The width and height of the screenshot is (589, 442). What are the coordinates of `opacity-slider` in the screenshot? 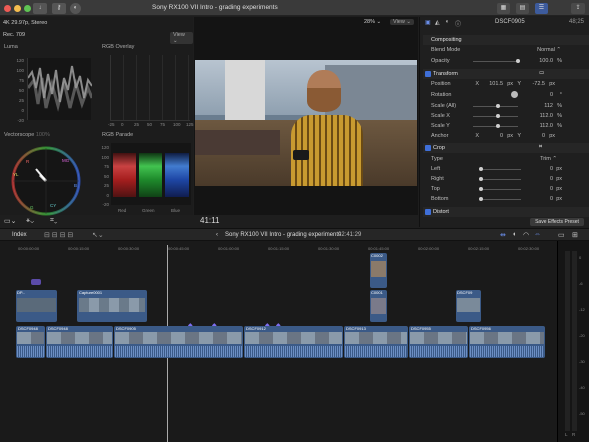 It's located at (495, 61).